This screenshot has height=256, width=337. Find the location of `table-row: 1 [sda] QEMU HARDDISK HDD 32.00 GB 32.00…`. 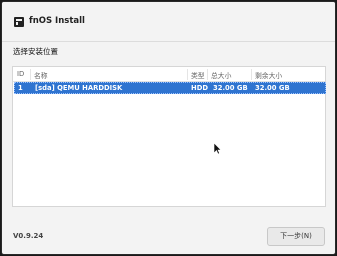

table-row: 1 [sda] QEMU HARDDISK HDD 32.00 GB 32.00… is located at coordinates (170, 88).